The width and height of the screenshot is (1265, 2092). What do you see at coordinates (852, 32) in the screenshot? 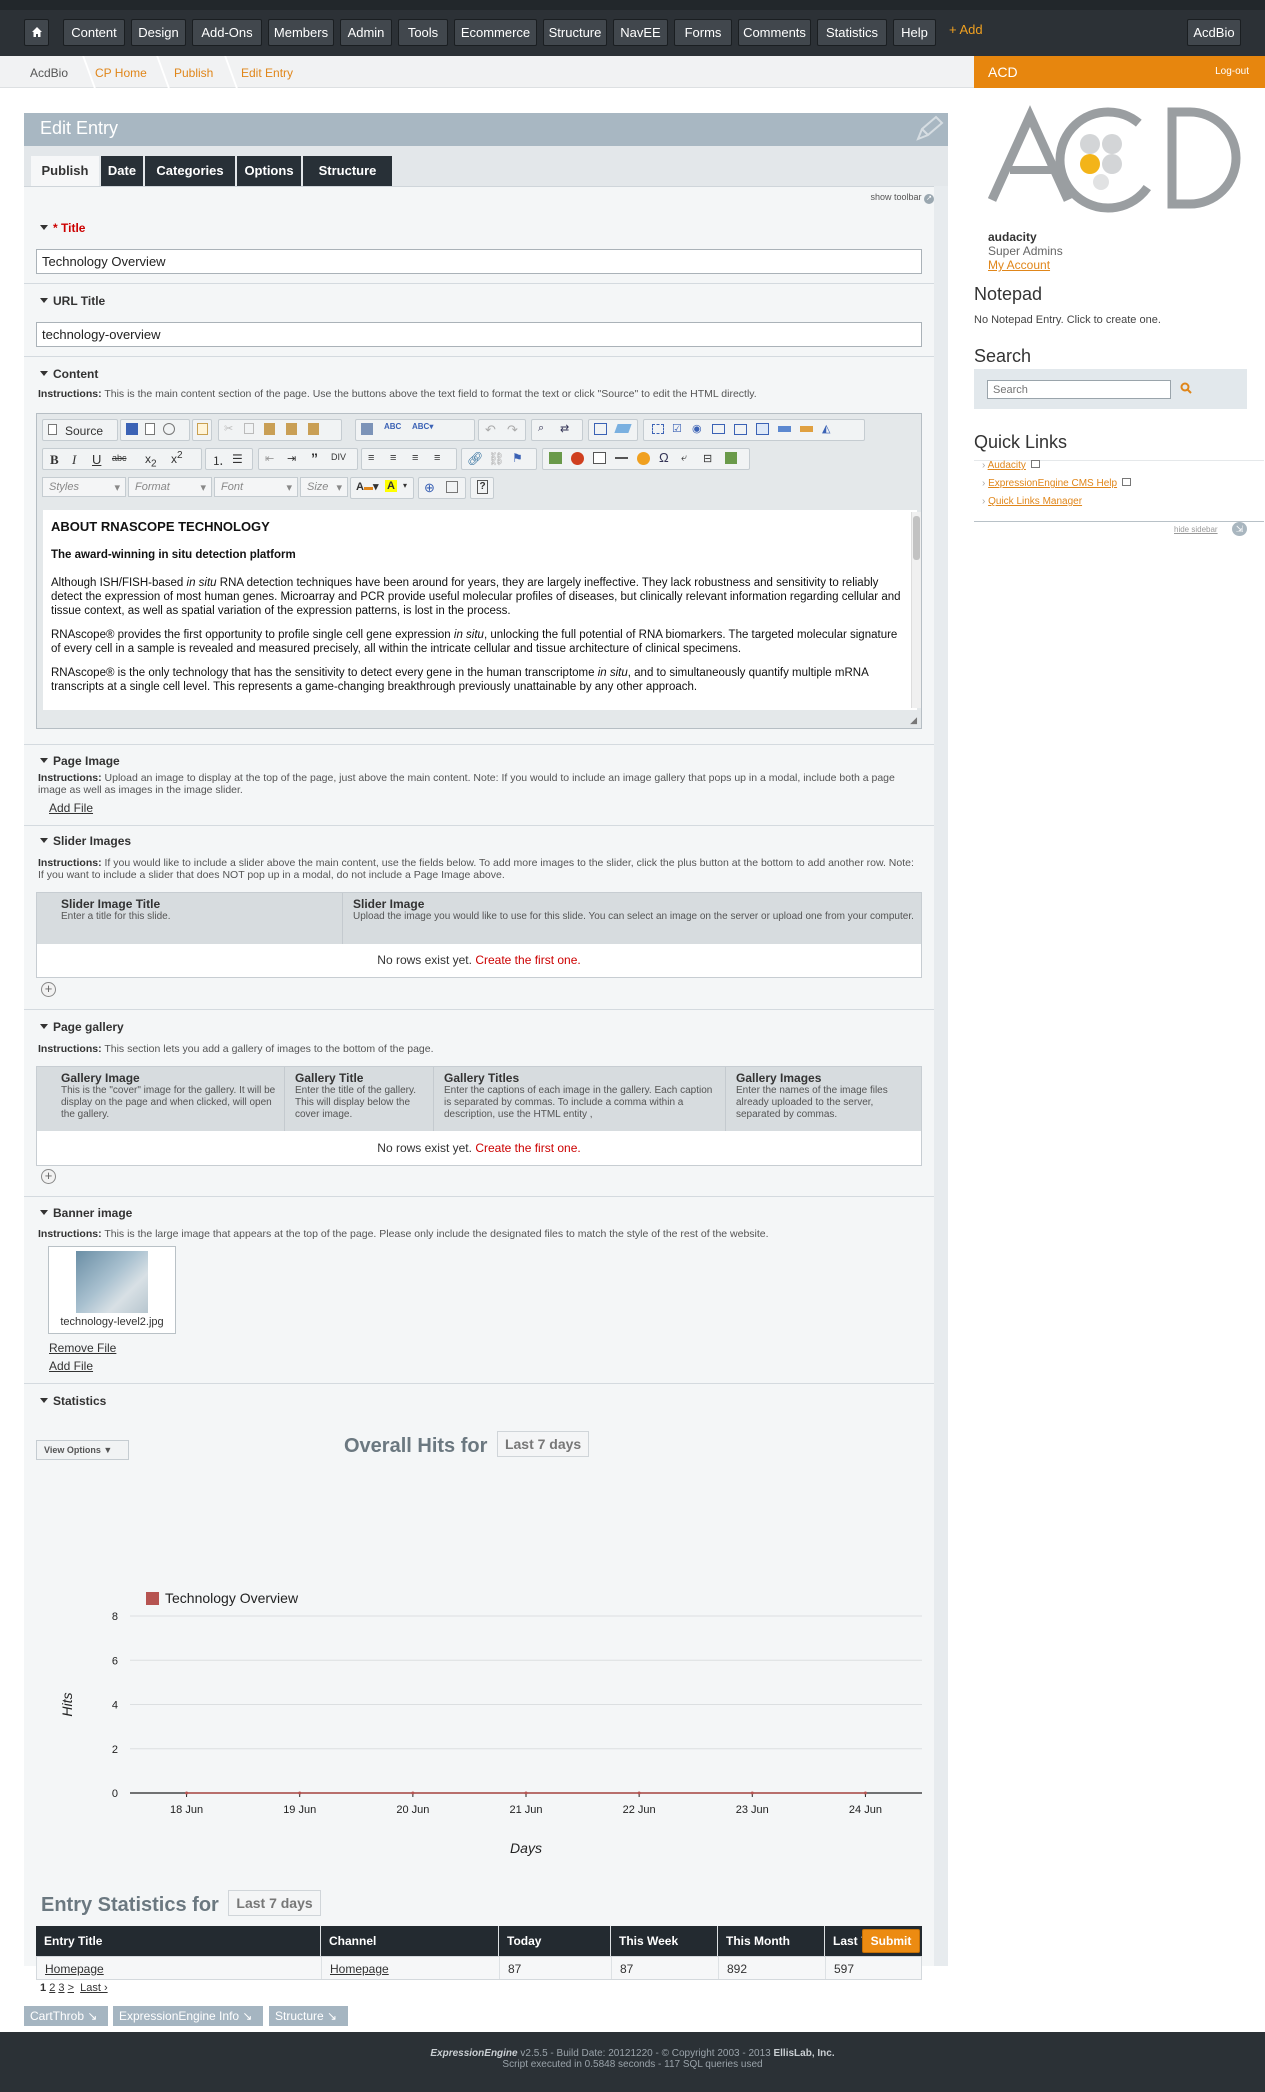
I see `nav-statistics: Statistics` at bounding box center [852, 32].